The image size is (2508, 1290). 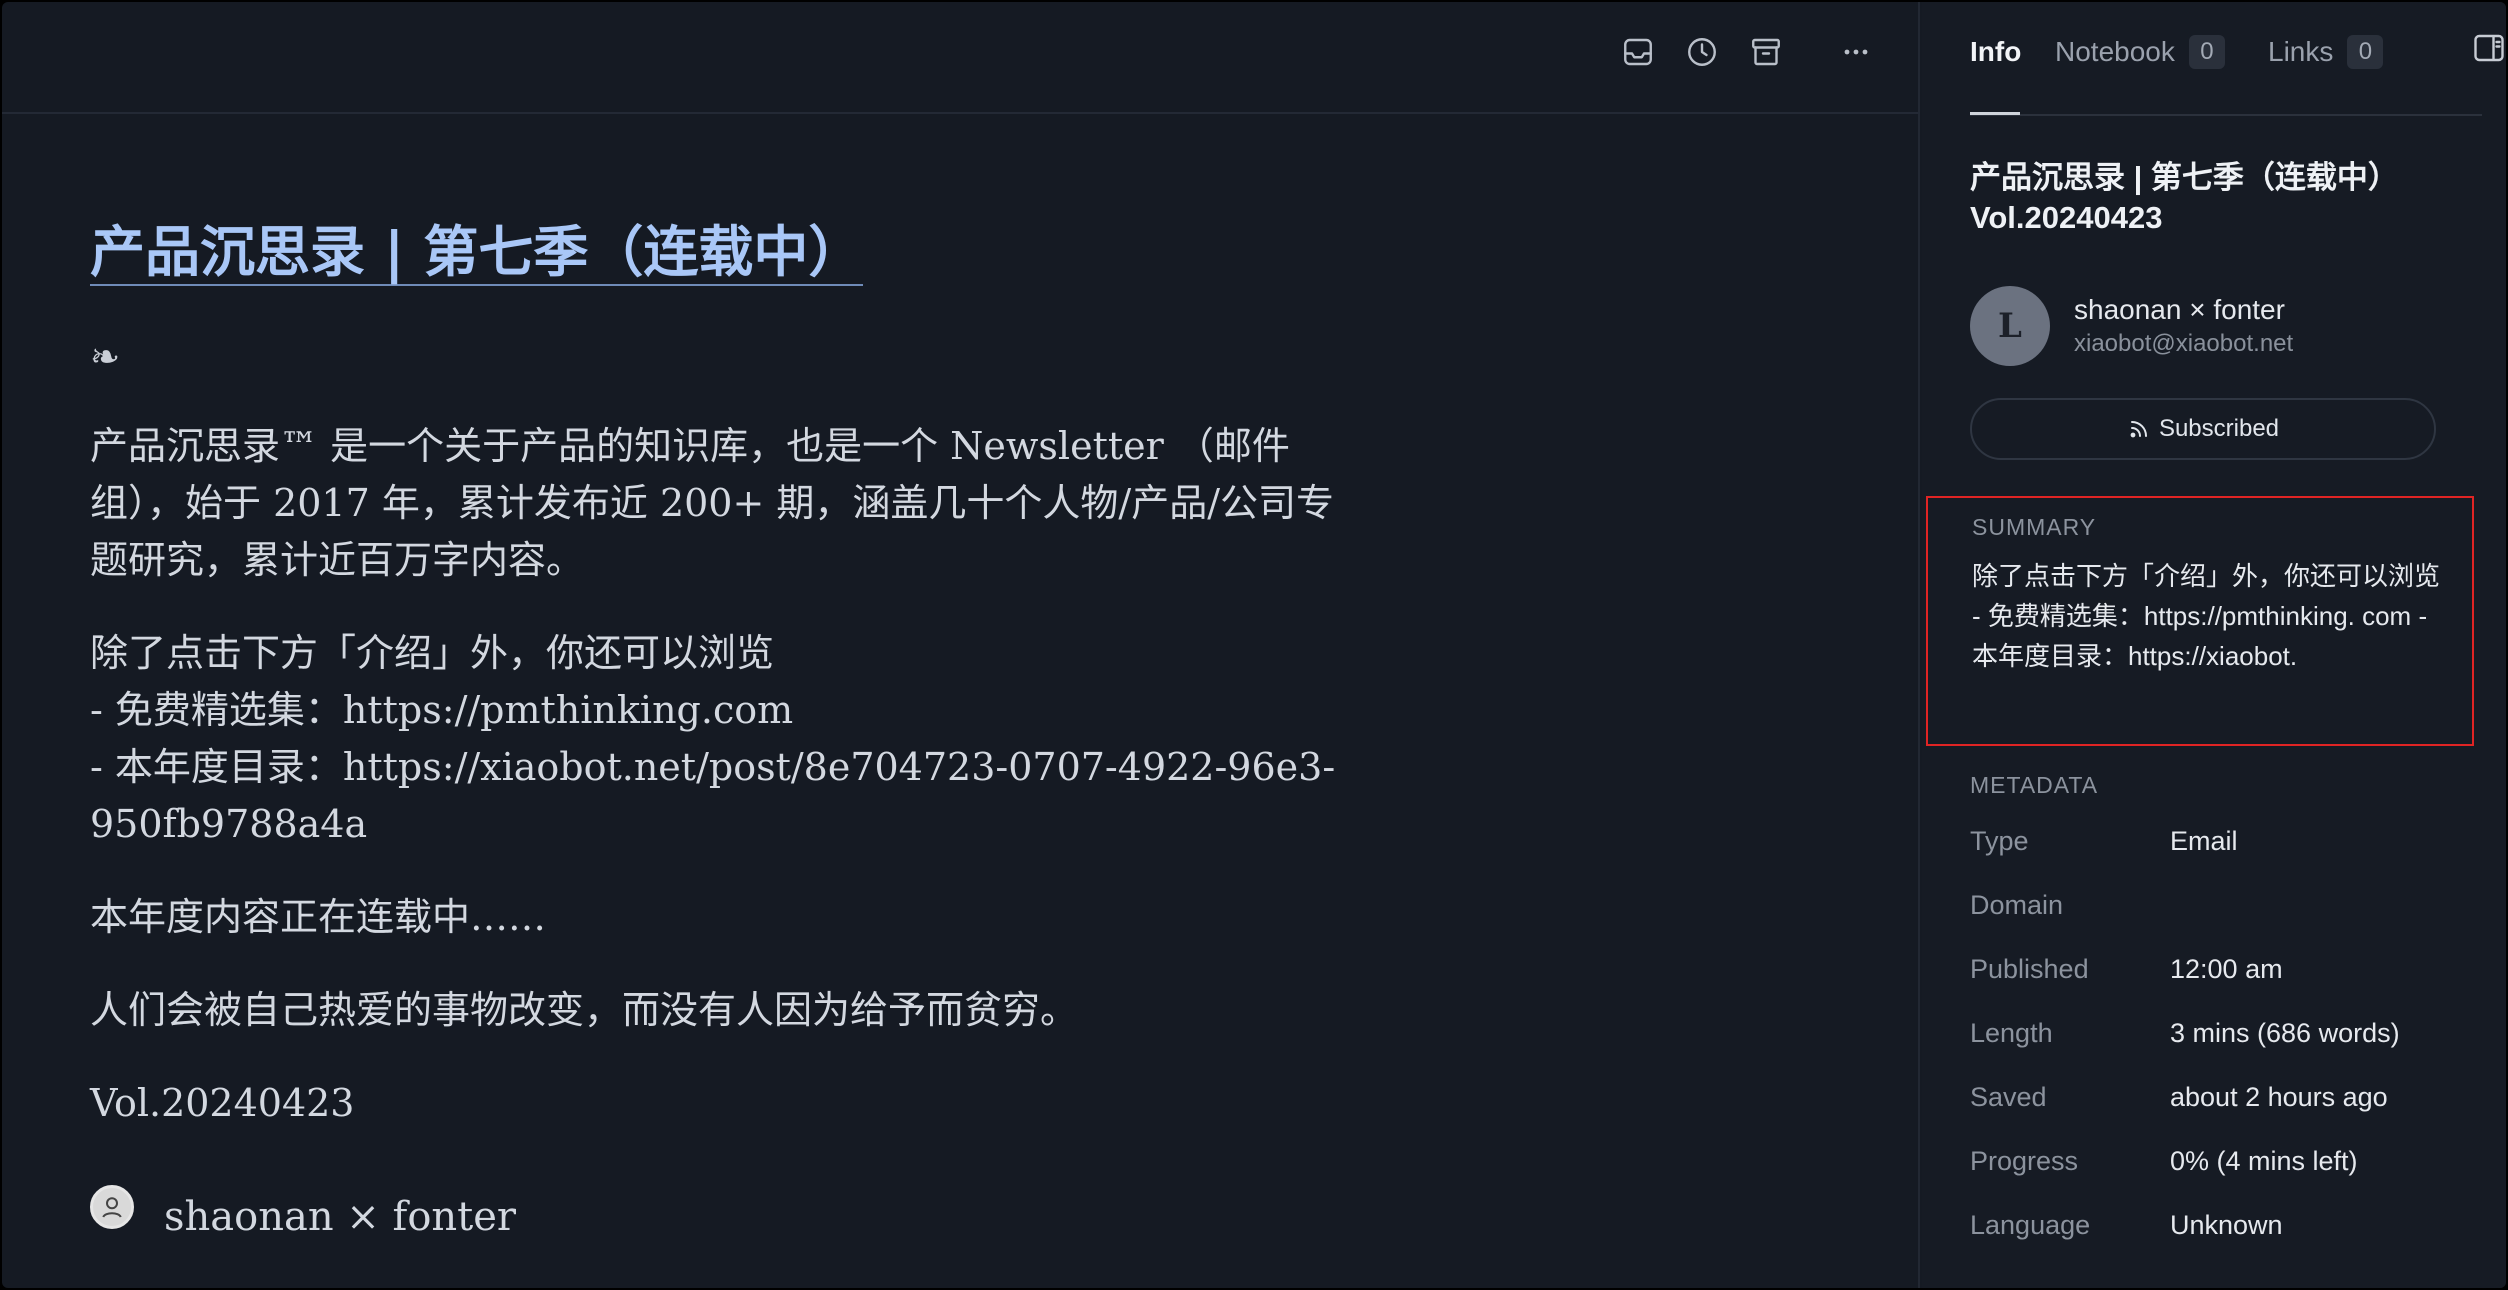 I want to click on metadata-row-published: Published 12:00 am, so click(x=2230, y=974).